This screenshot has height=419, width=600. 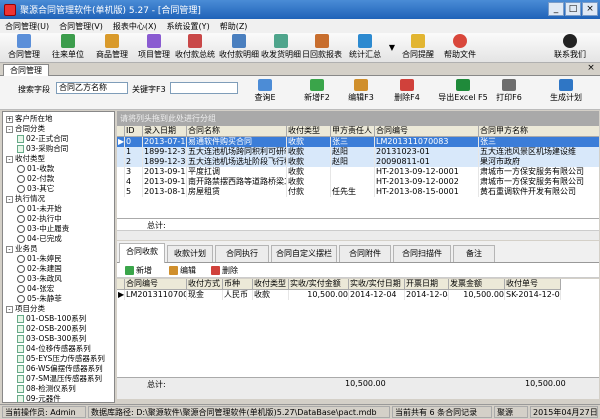 I want to click on tree-item: 02-付款, so click(x=35, y=179).